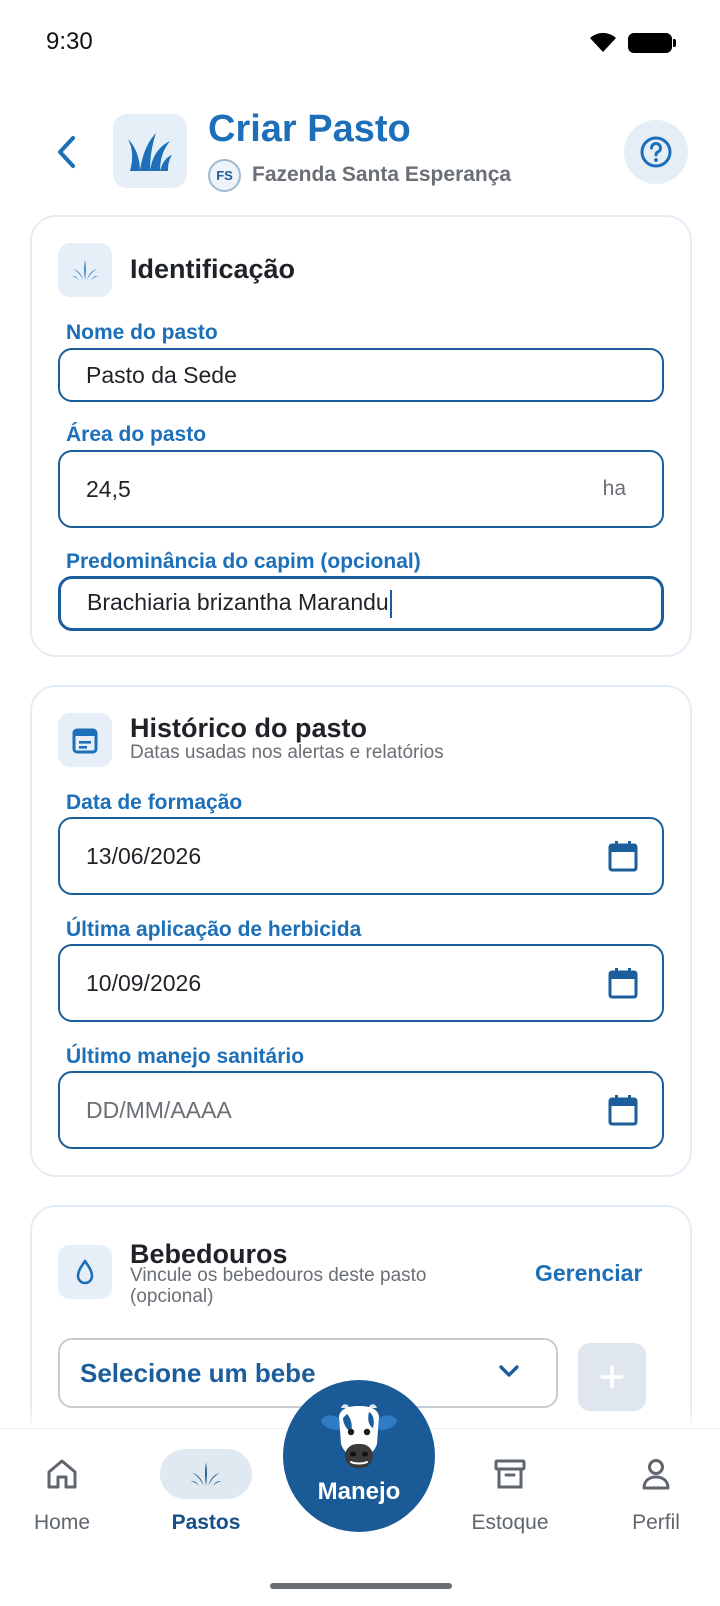  What do you see at coordinates (588, 1273) in the screenshot?
I see `manage-bebedouros-link: Gerenciar` at bounding box center [588, 1273].